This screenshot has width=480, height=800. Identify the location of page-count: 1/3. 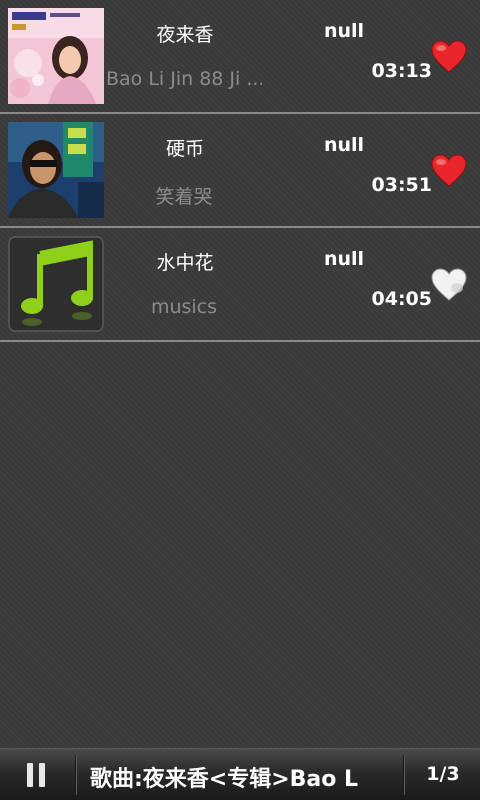
(443, 774).